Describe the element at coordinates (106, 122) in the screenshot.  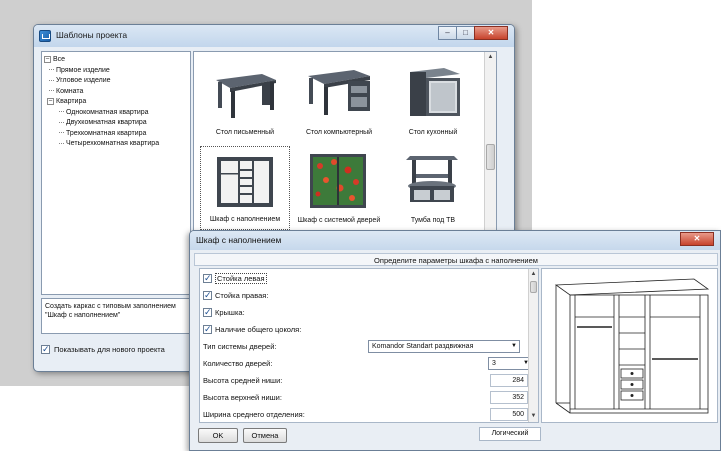
I see `tree-item-label: Двухкомнатная квартира` at that location.